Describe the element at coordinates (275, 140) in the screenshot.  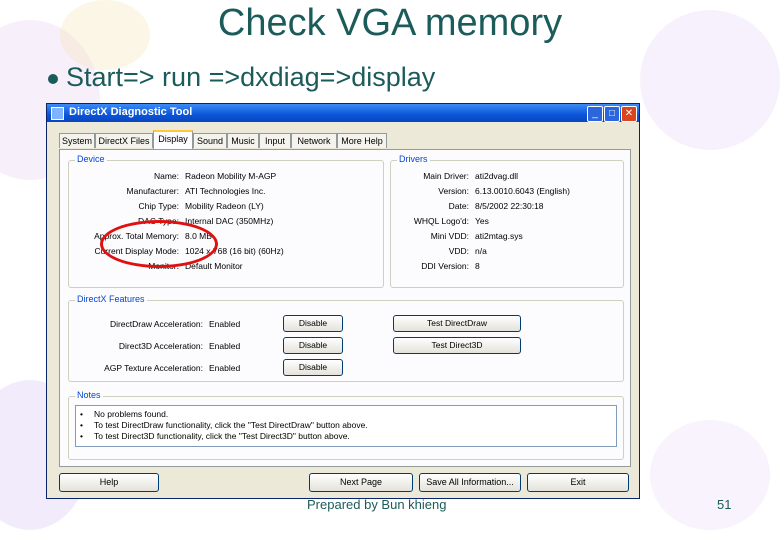
I see `tab-input: Input` at that location.